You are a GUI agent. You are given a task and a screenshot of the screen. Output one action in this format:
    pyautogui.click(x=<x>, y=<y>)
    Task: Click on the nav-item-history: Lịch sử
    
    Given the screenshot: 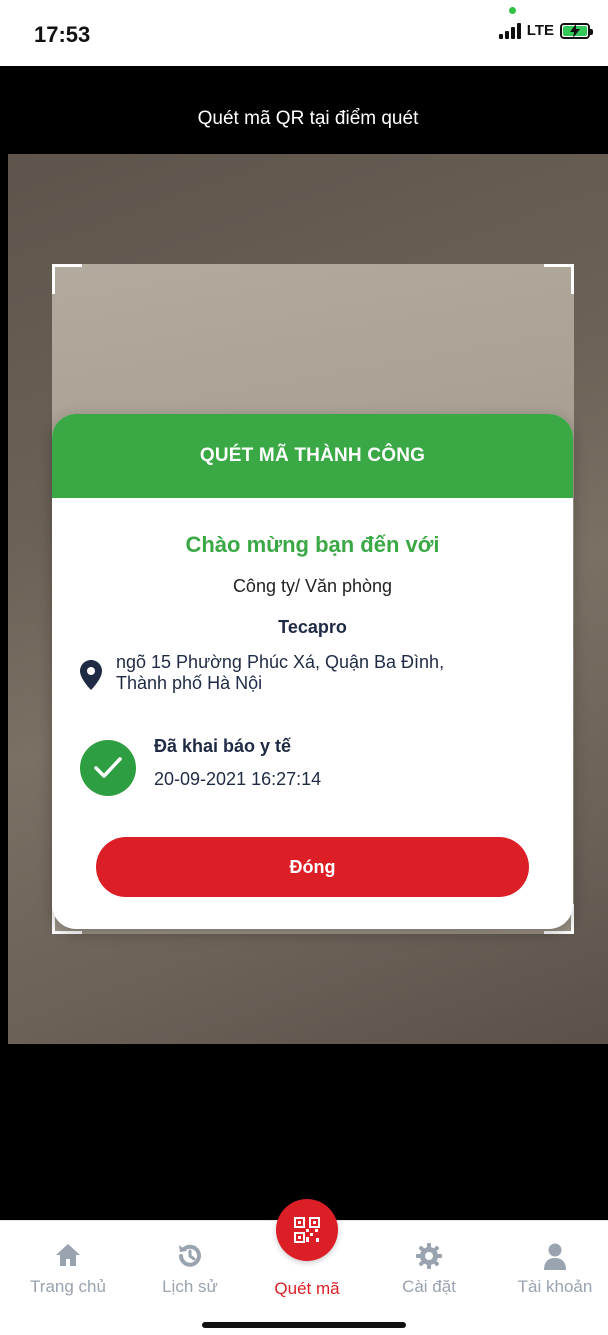 What is the action you would take?
    pyautogui.click(x=190, y=1271)
    